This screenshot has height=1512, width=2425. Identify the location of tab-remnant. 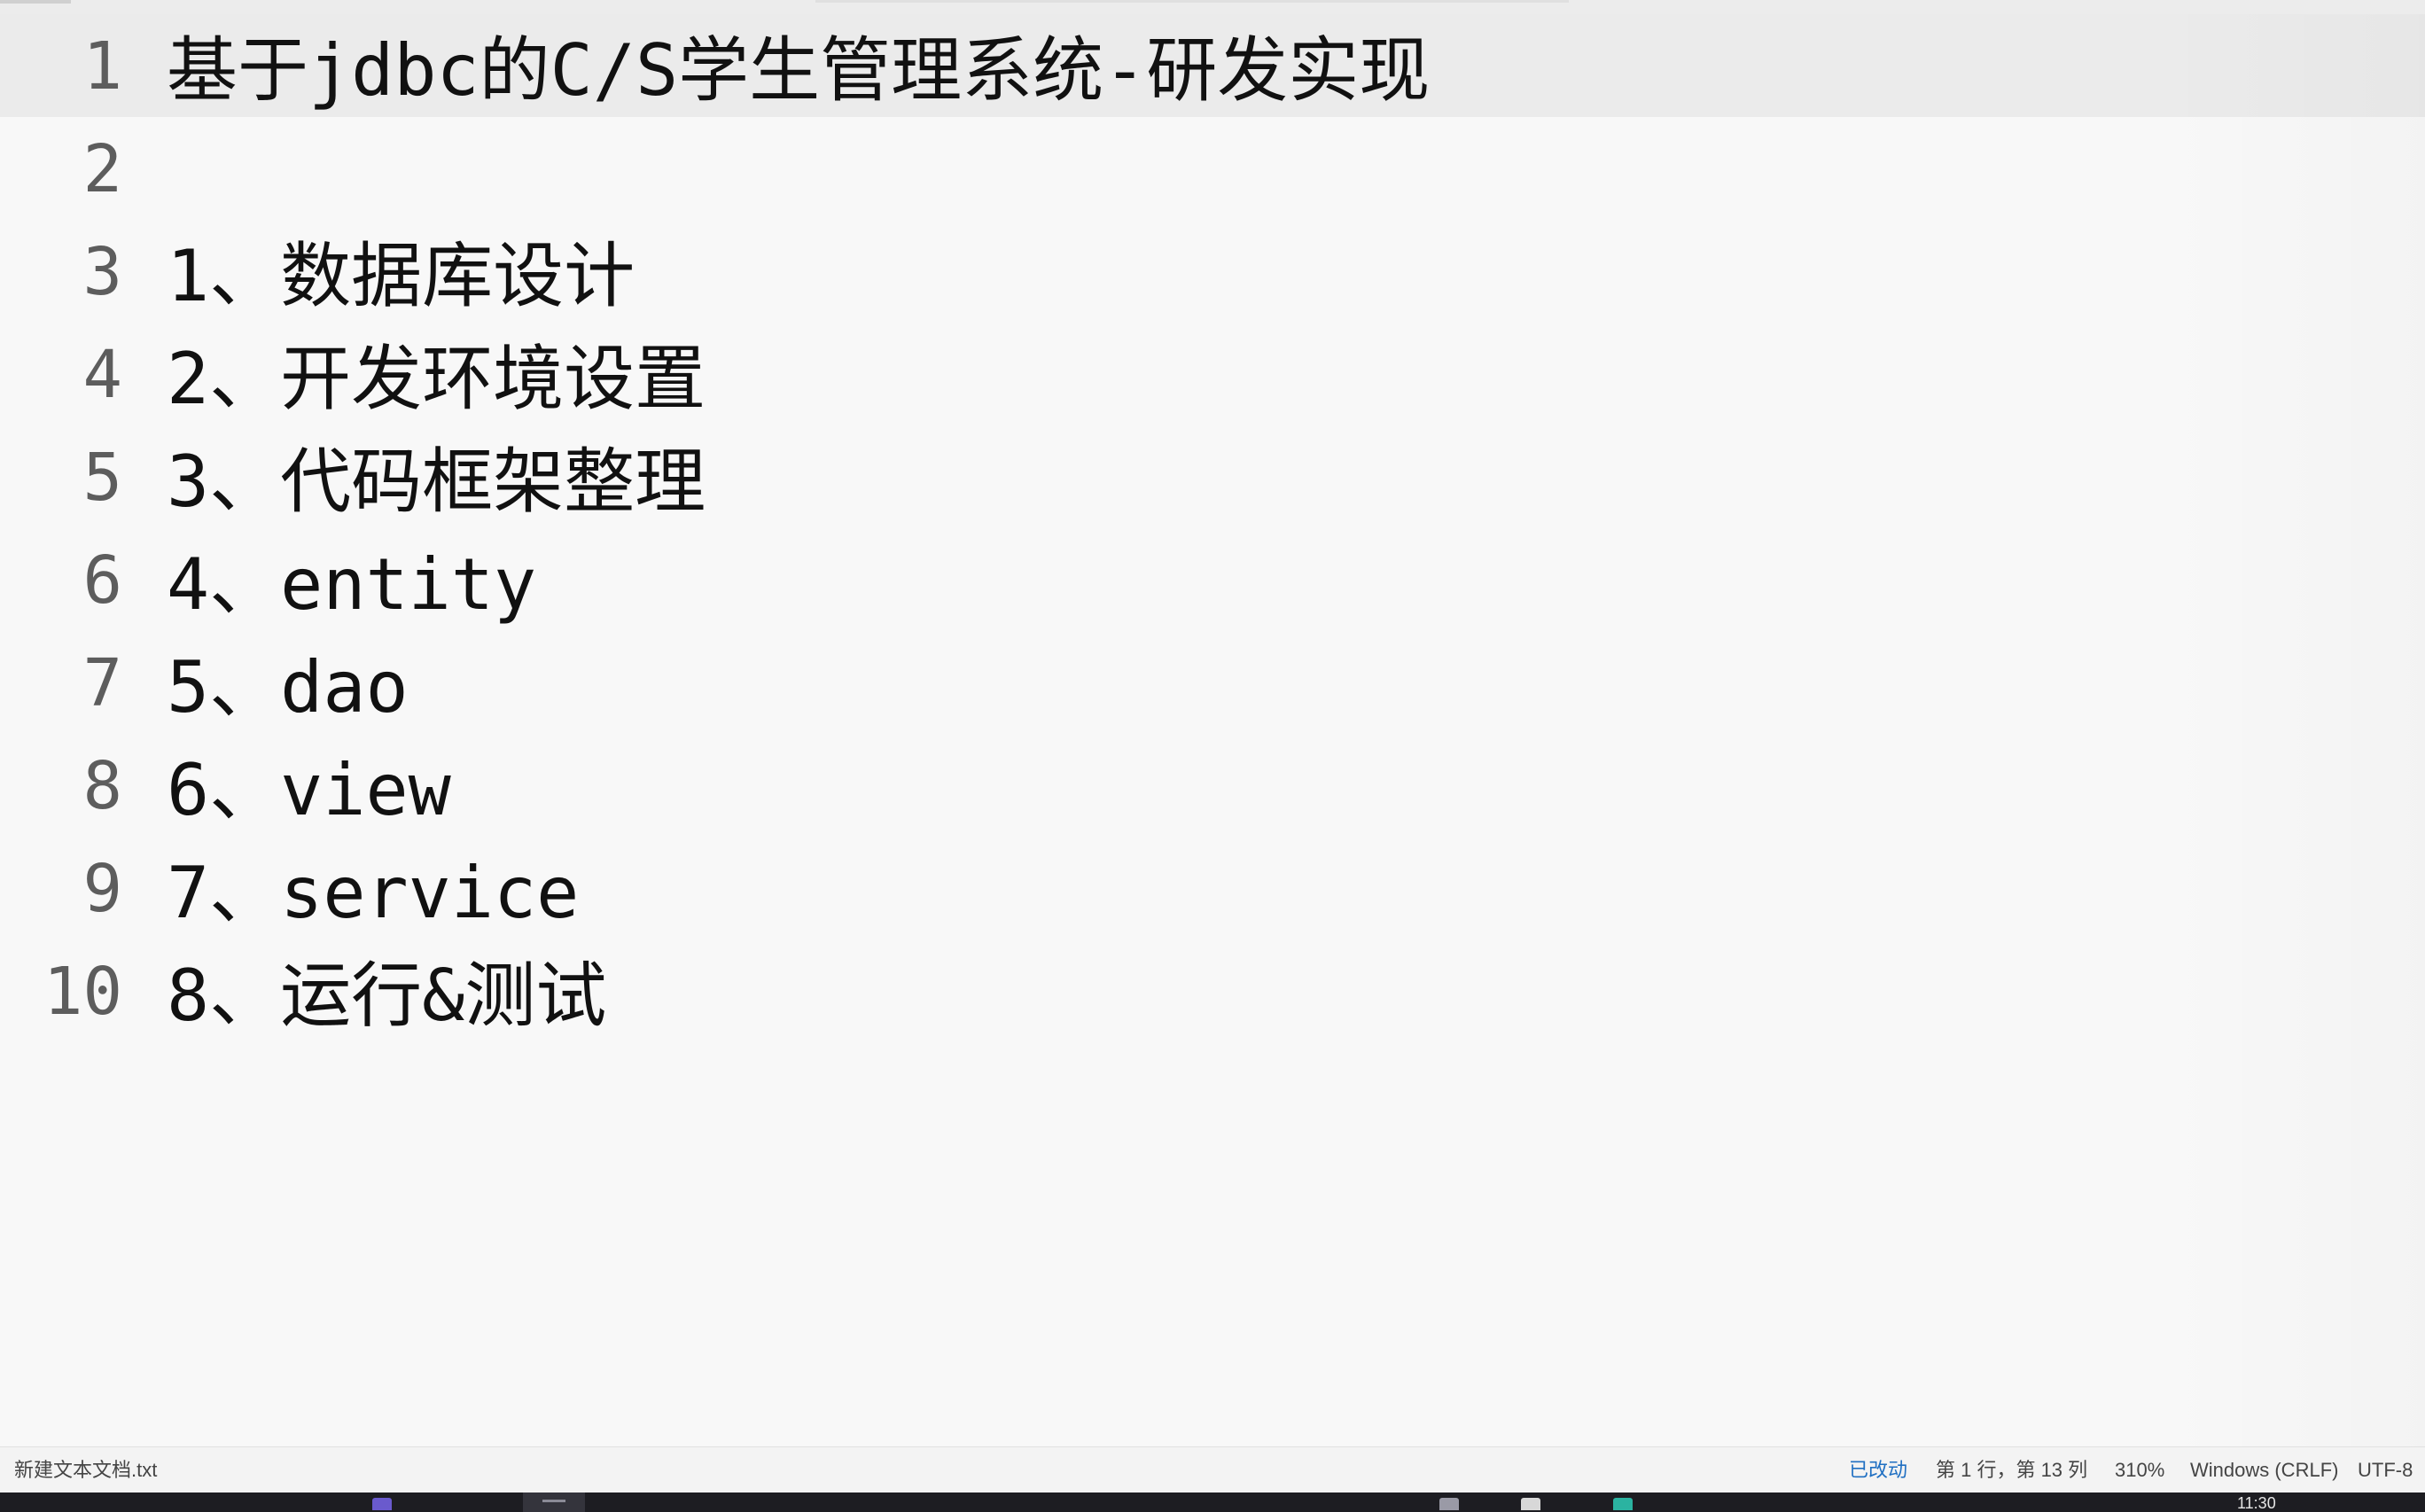
(35, 2).